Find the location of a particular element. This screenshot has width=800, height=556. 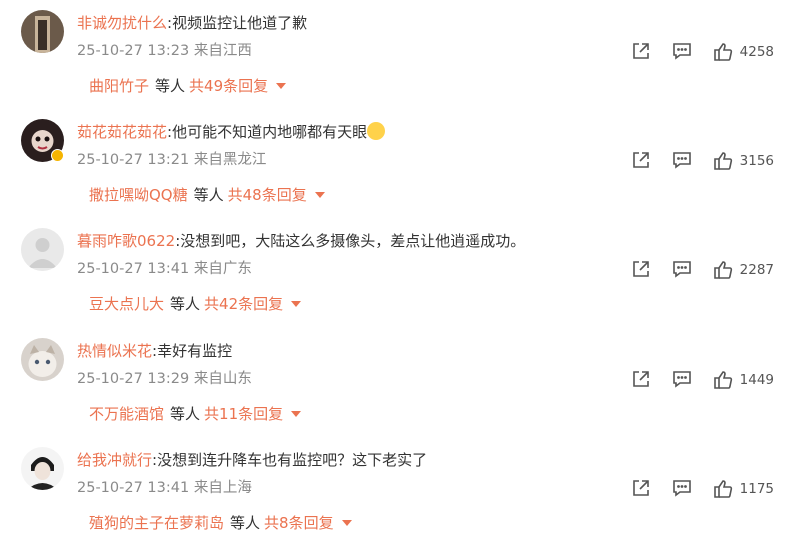

comment-meta: 25-10-27 13:29 来自山东 is located at coordinates (164, 379).